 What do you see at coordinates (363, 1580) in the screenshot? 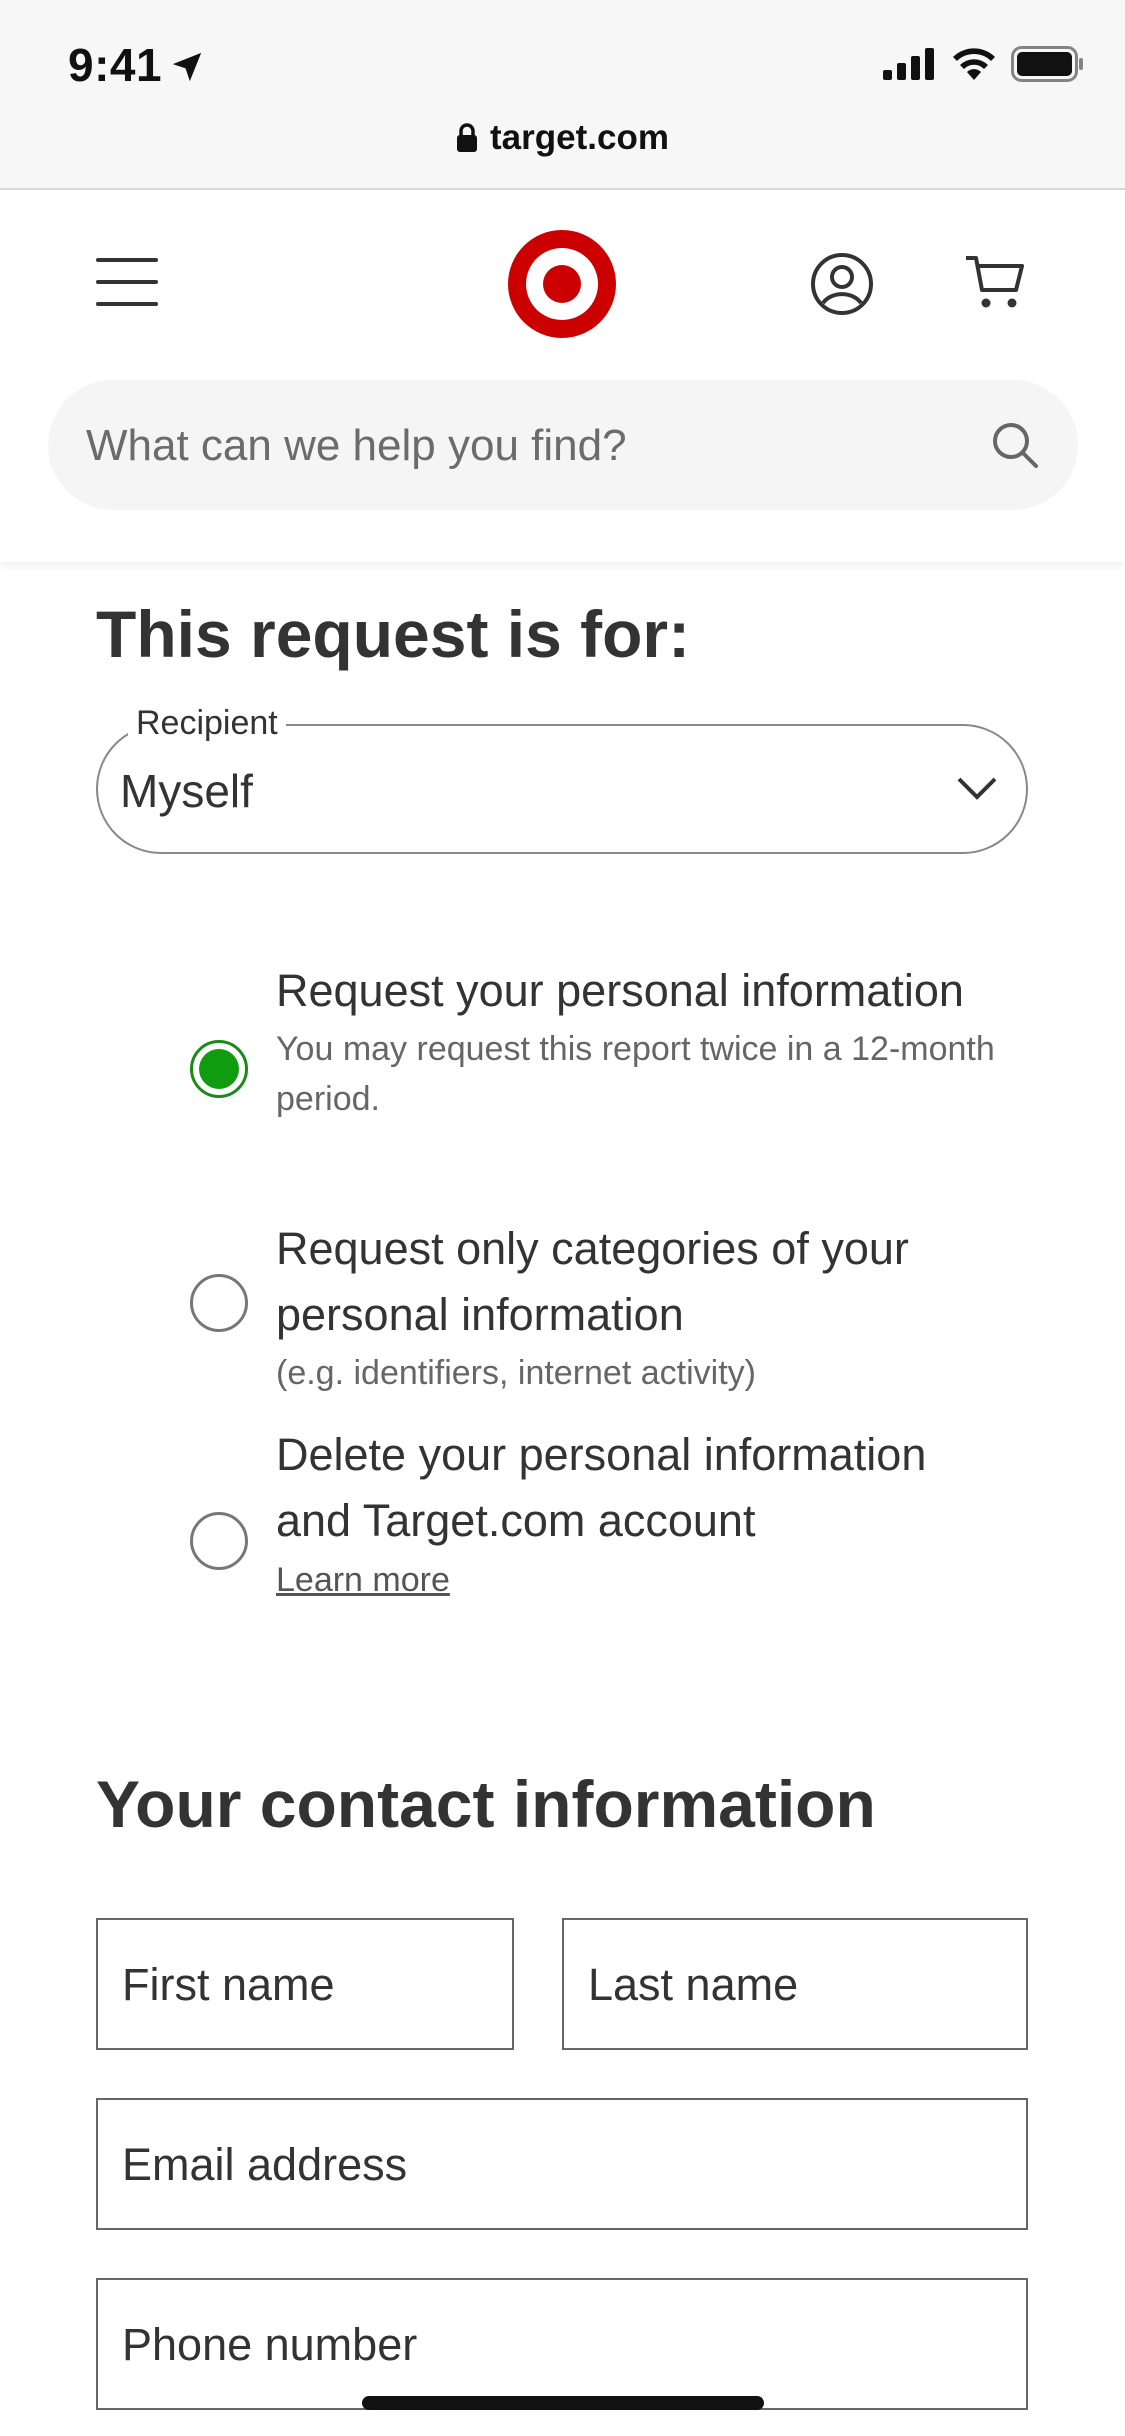
I see `learn-more-link: Learn more` at bounding box center [363, 1580].